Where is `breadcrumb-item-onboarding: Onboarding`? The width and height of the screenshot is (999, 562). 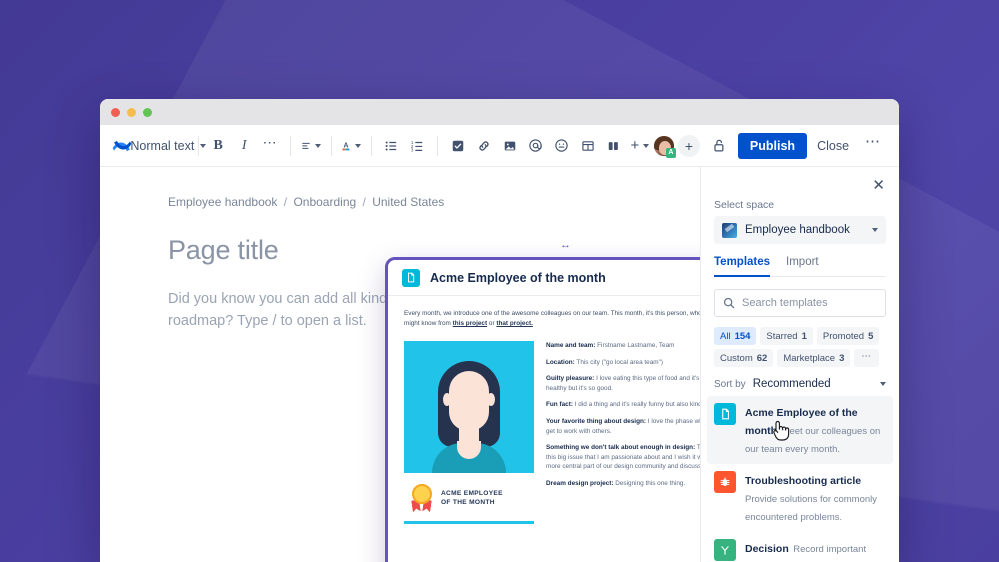 breadcrumb-item-onboarding: Onboarding is located at coordinates (324, 202).